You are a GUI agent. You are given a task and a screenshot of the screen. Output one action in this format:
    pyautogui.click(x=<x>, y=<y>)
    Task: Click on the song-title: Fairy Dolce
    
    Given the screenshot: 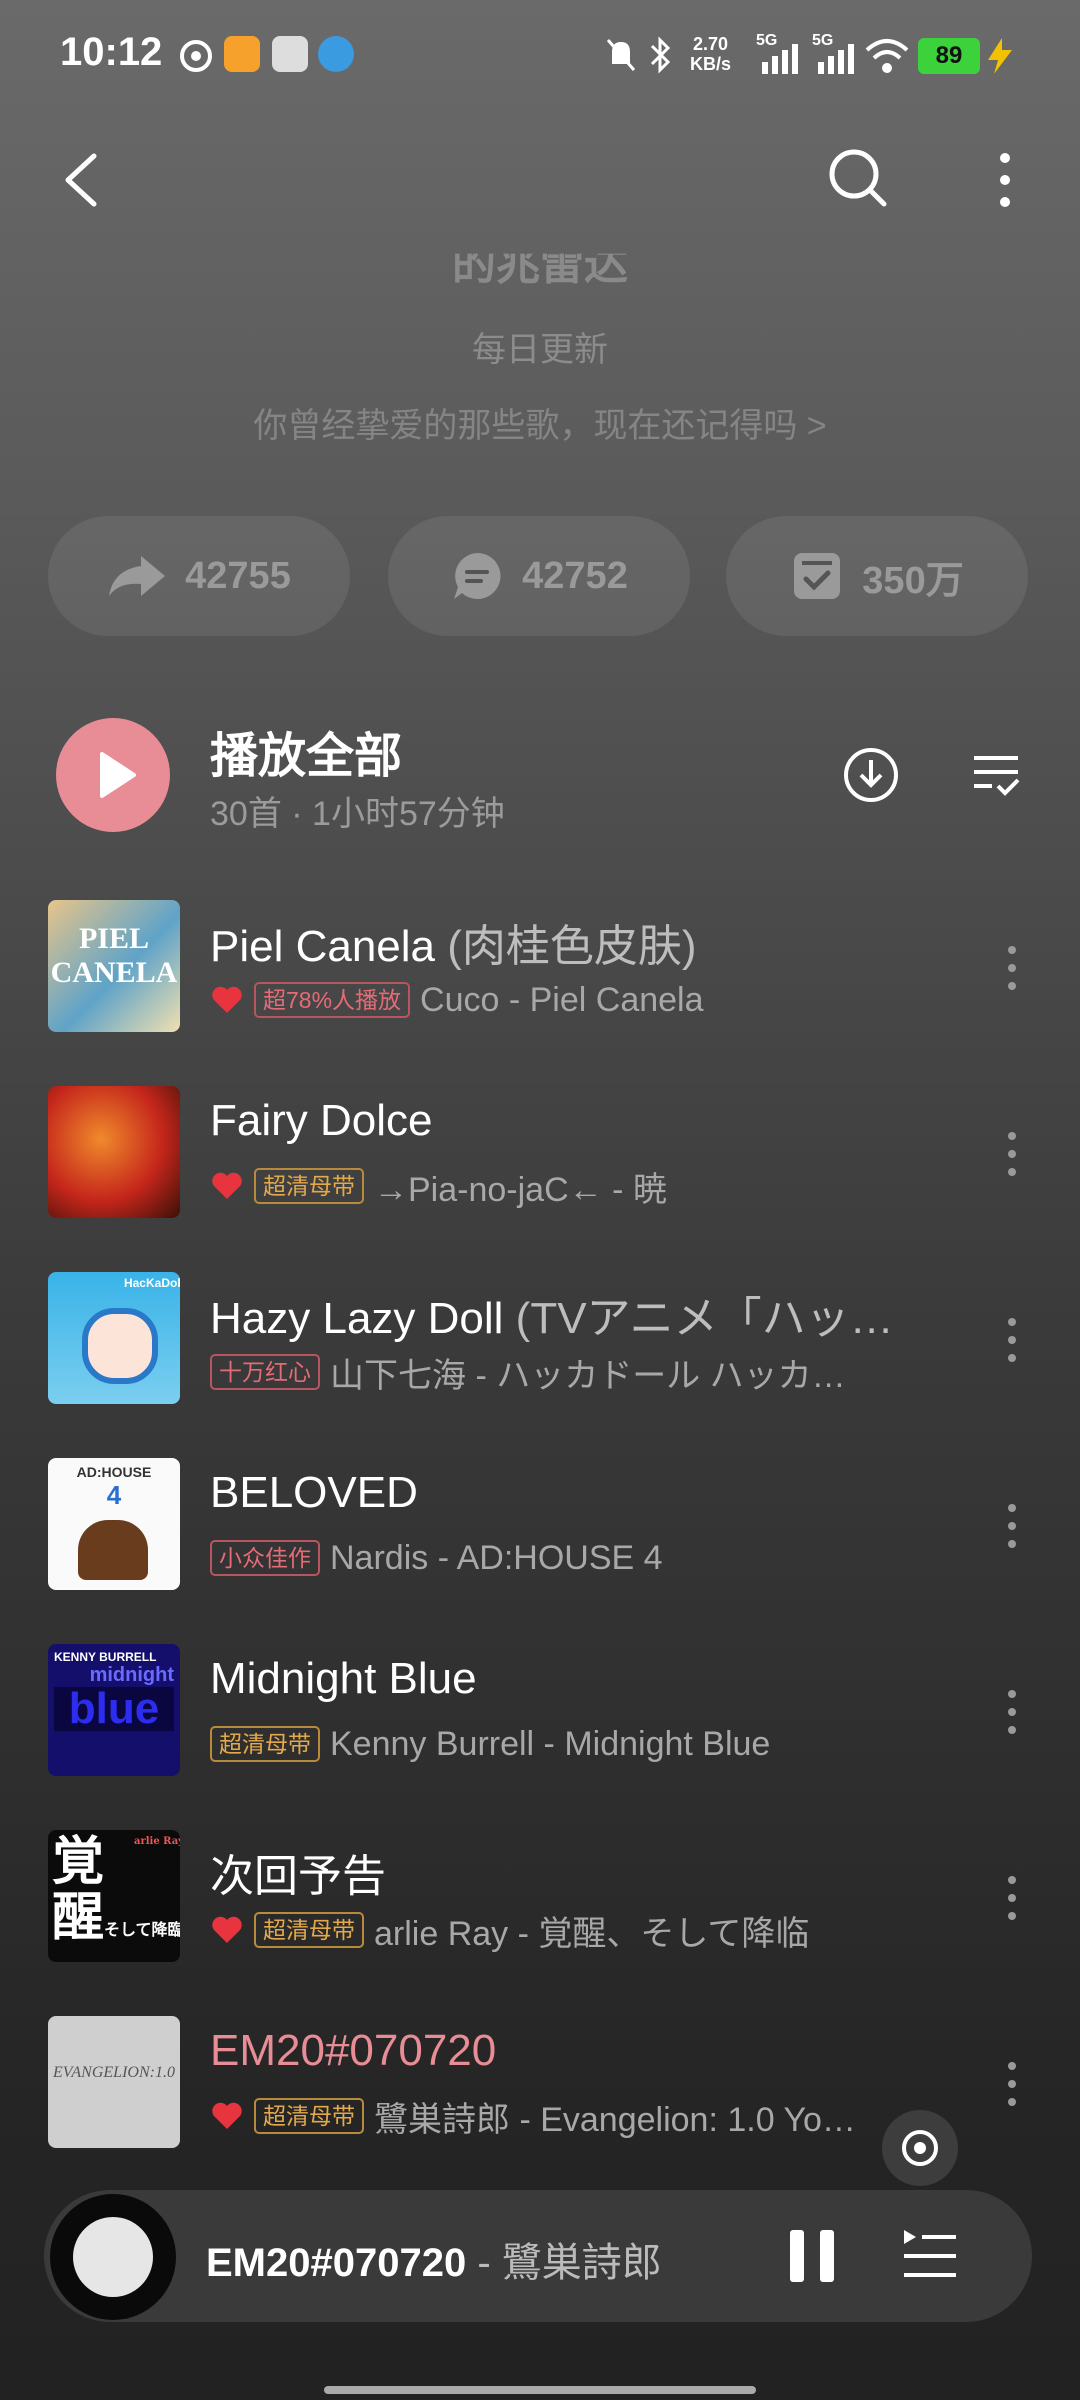 What is the action you would take?
    pyautogui.click(x=321, y=1120)
    